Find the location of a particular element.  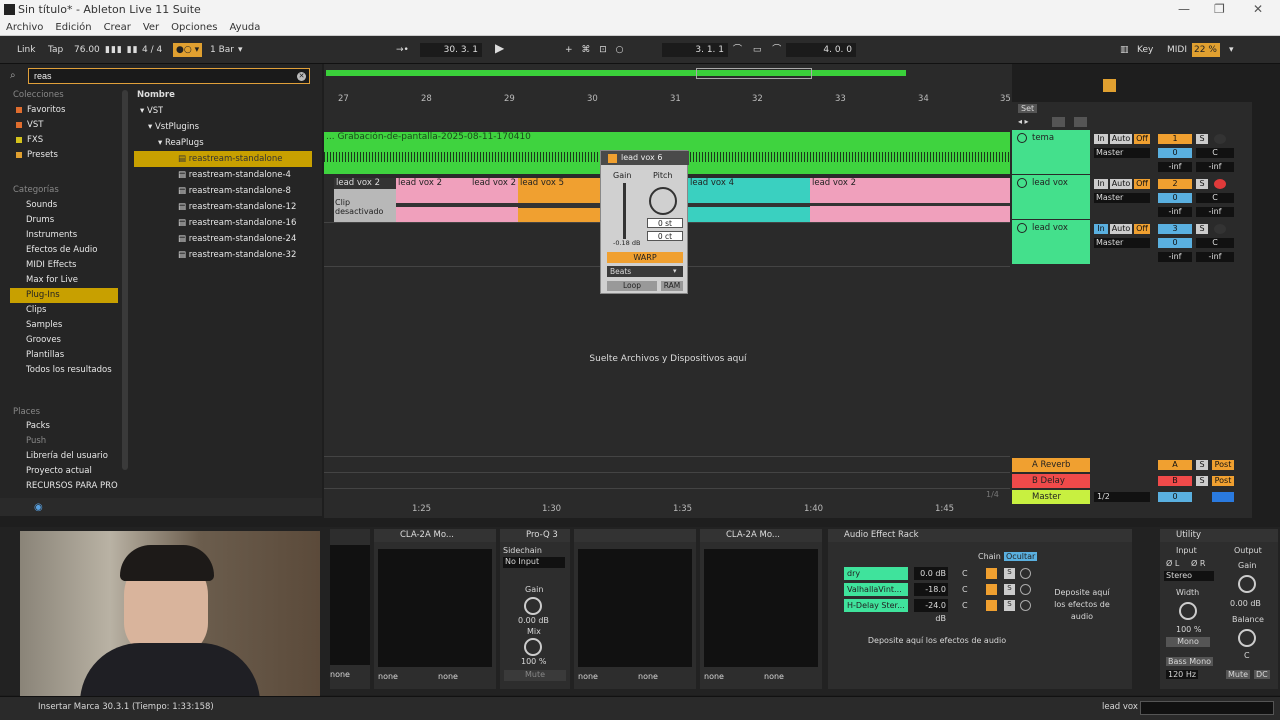

time-ruler: 1:25 1:30 1:35 1:40 1:45 is located at coordinates (668, 511).